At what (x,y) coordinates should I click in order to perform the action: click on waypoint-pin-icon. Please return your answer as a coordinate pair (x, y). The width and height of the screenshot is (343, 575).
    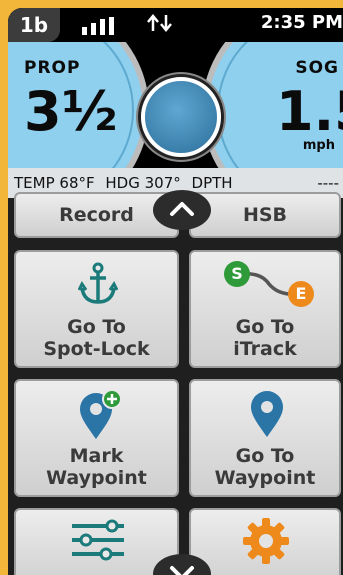
    Looking at the image, I should click on (267, 414).